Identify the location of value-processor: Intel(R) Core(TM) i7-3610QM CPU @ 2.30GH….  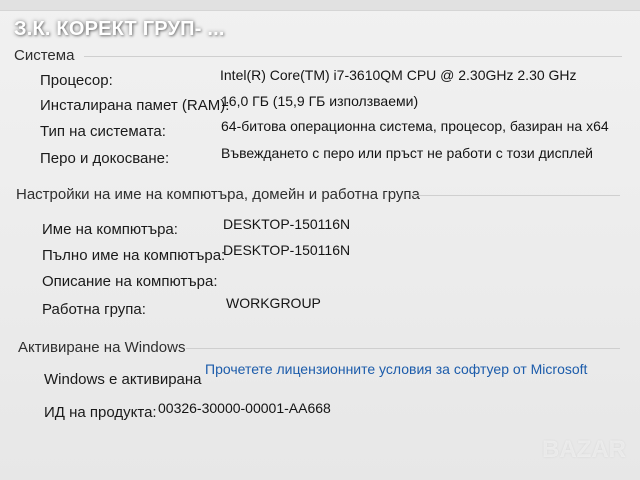
(398, 75).